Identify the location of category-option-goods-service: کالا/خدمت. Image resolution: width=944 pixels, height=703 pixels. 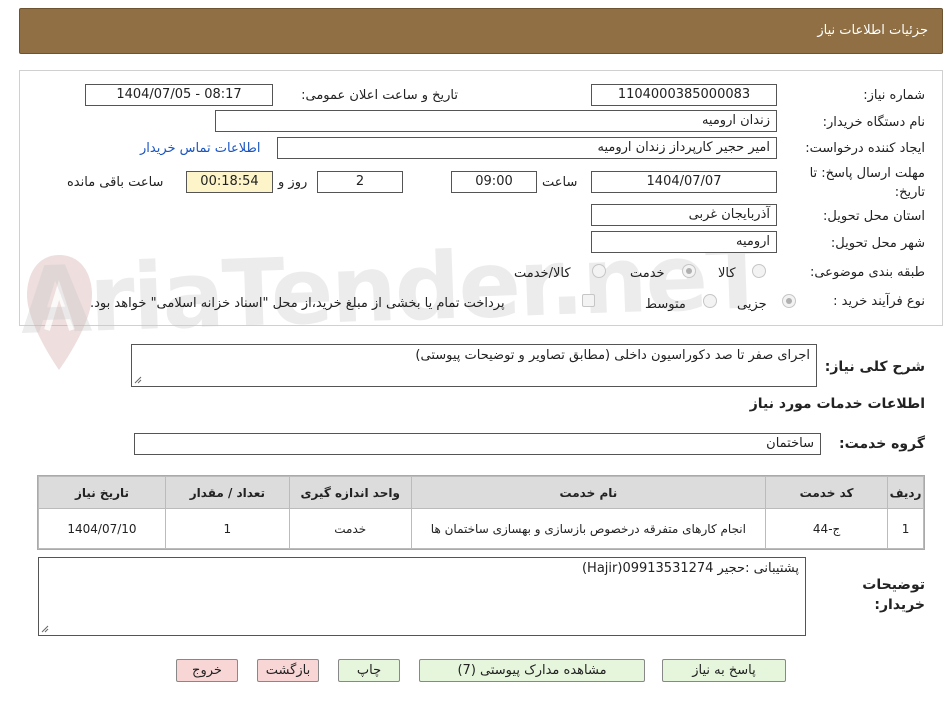
(542, 273).